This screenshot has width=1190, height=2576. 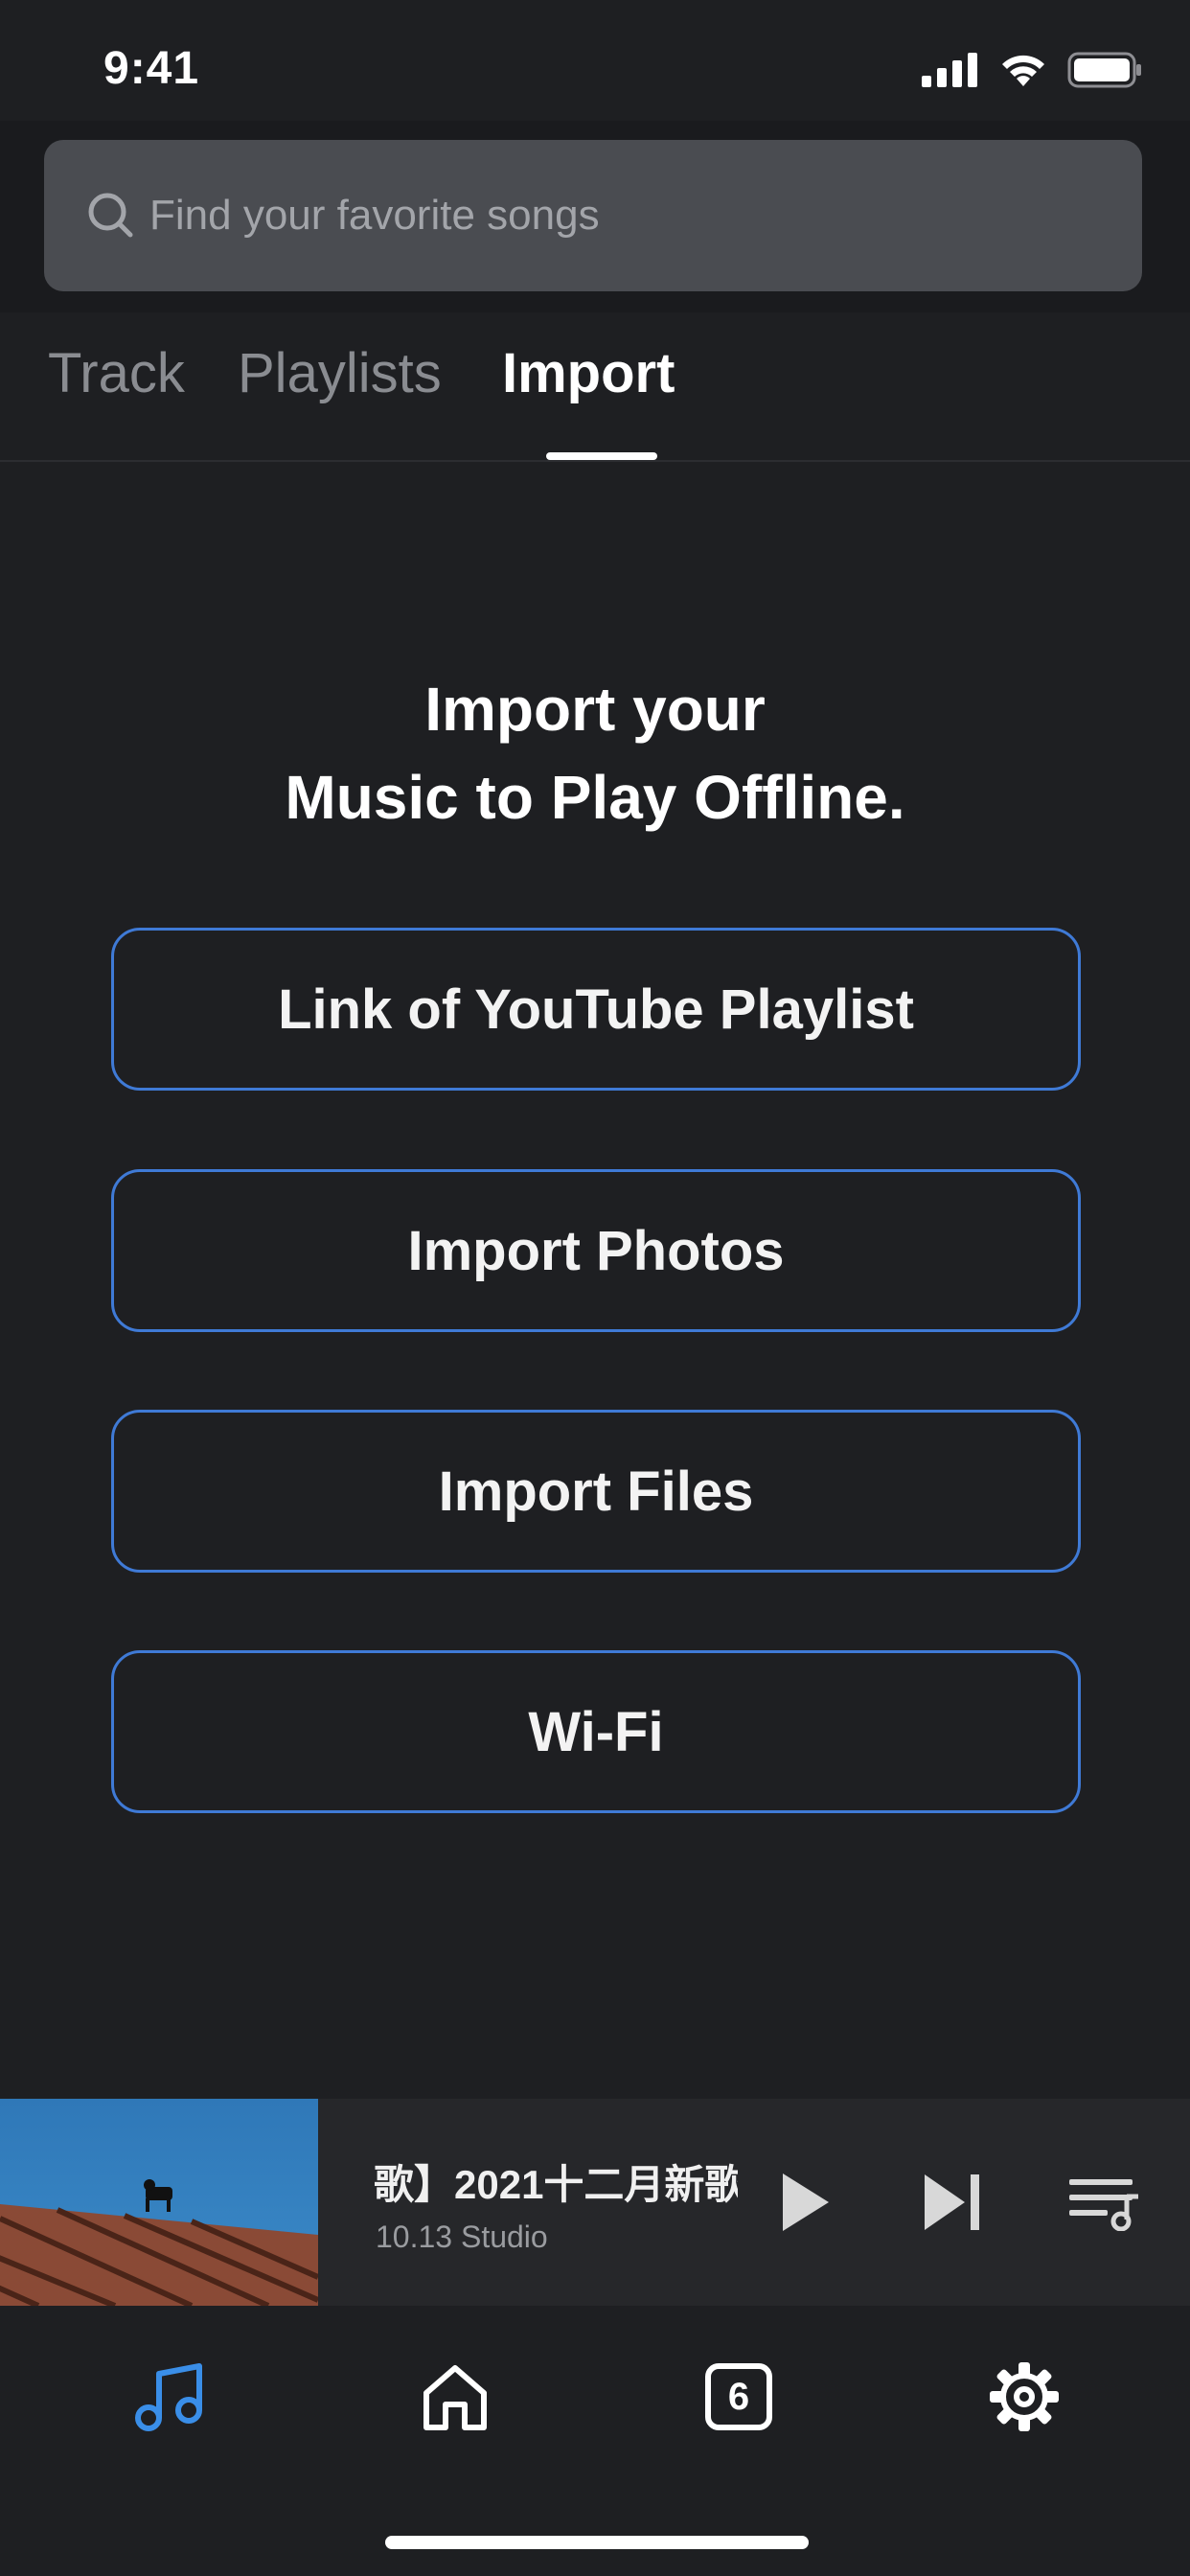 What do you see at coordinates (1103, 2205) in the screenshot?
I see `queue-music-icon` at bounding box center [1103, 2205].